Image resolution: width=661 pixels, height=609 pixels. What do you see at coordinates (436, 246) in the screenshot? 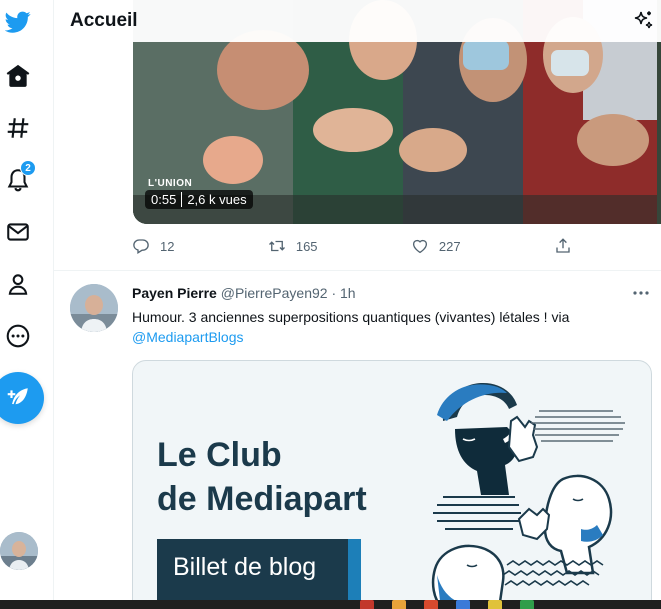
I see `like-button: 227` at bounding box center [436, 246].